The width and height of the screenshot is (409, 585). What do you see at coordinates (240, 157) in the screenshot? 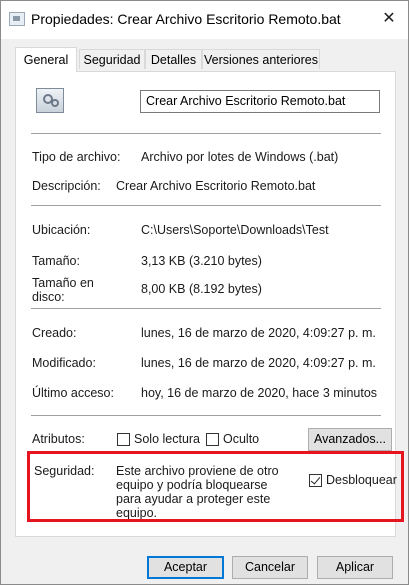
I see `file-type-value: Archivo por lotes de Windows (.bat)` at bounding box center [240, 157].